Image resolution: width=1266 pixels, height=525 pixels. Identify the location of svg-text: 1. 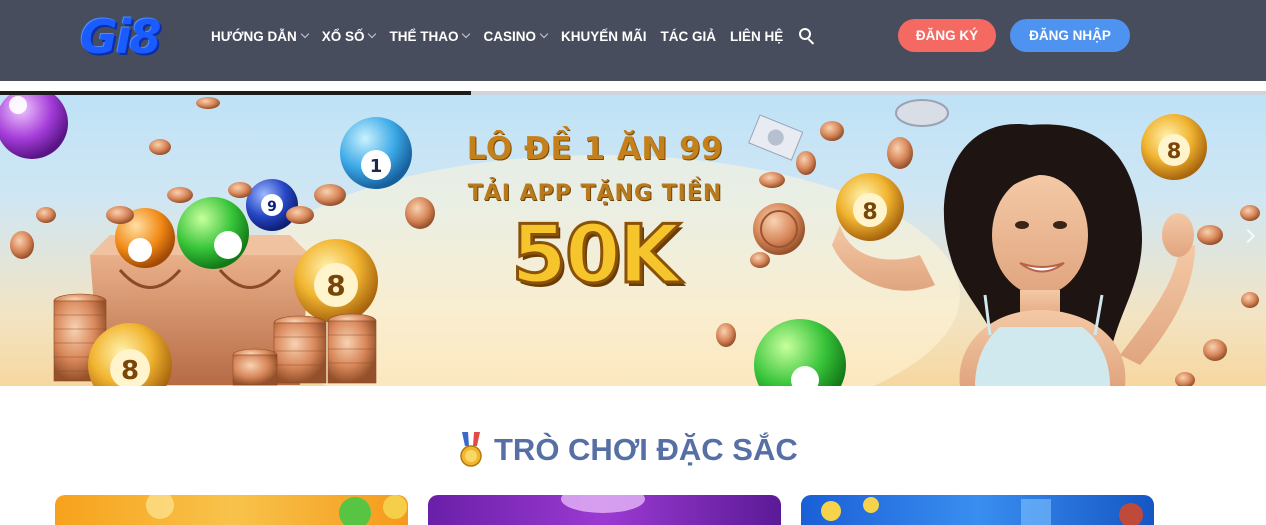
(376, 166).